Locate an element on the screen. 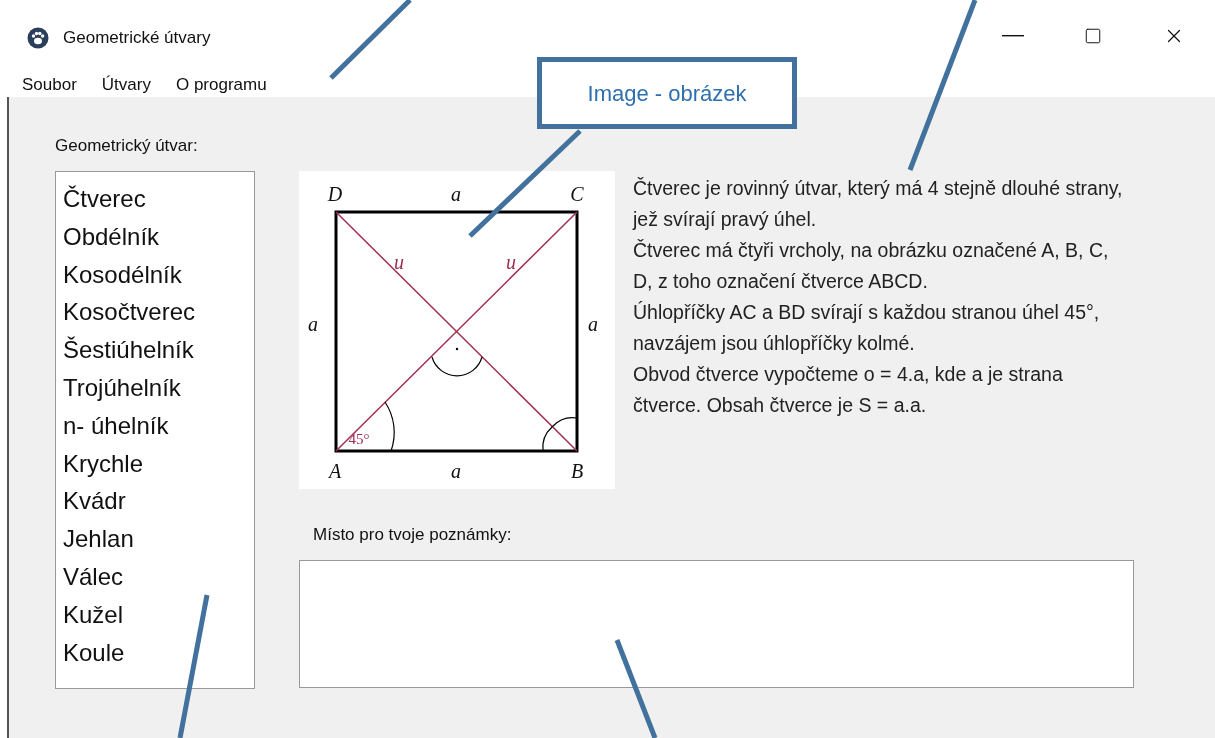 This screenshot has width=1215, height=738. list-item: Kosočtverec is located at coordinates (129, 312).